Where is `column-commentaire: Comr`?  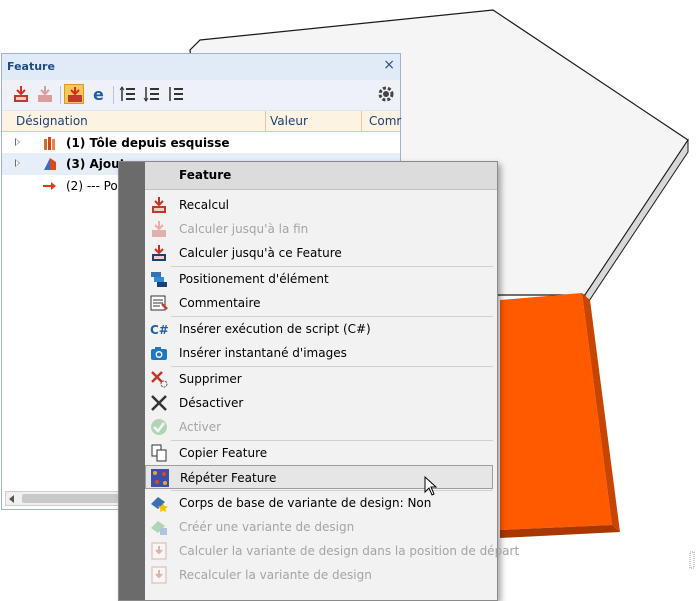 column-commentaire: Comr is located at coordinates (385, 121).